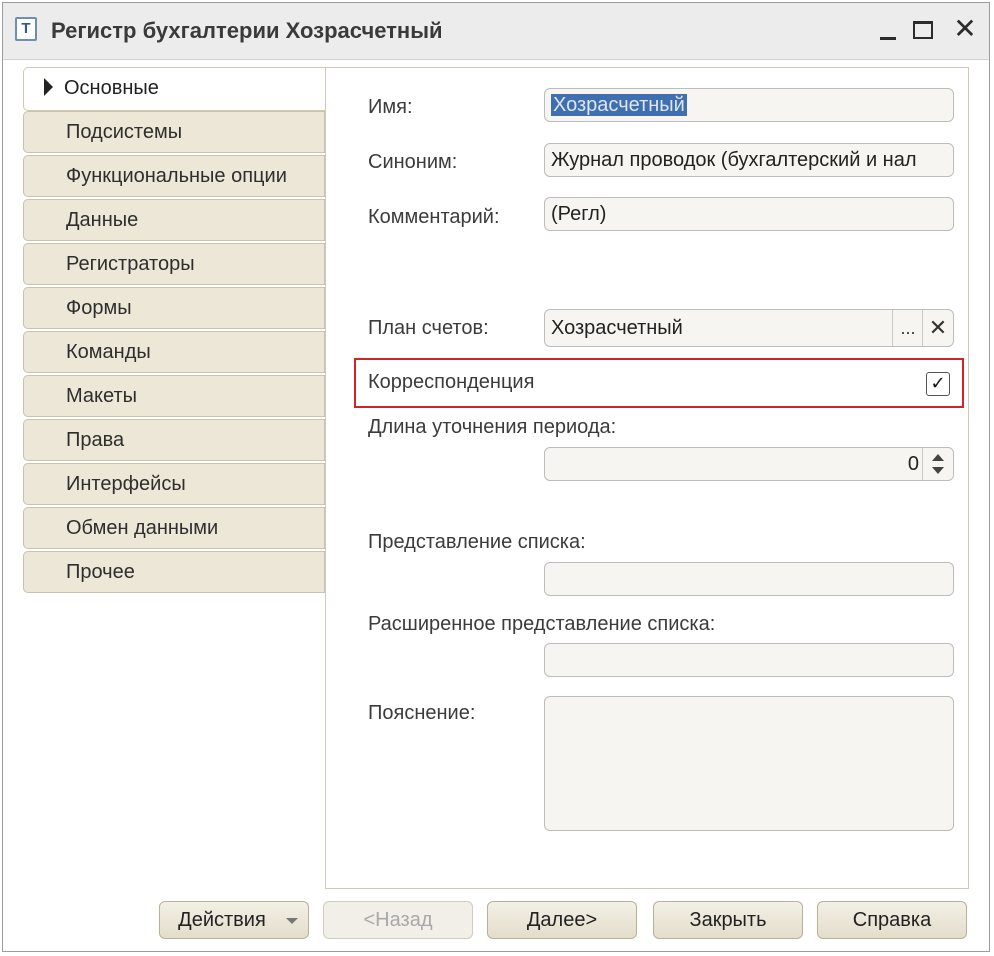 The width and height of the screenshot is (994, 956). What do you see at coordinates (937, 464) in the screenshot?
I see `spin-buttons` at bounding box center [937, 464].